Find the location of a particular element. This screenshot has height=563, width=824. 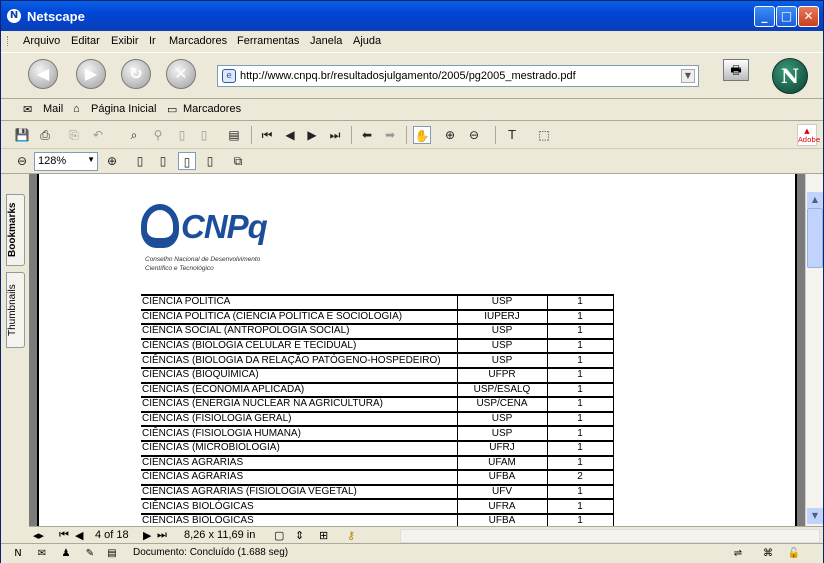

cell-area: CIÊNCIA SOCIAL (ANTROPOLOGIA SOCIAL) is located at coordinates (299, 331).